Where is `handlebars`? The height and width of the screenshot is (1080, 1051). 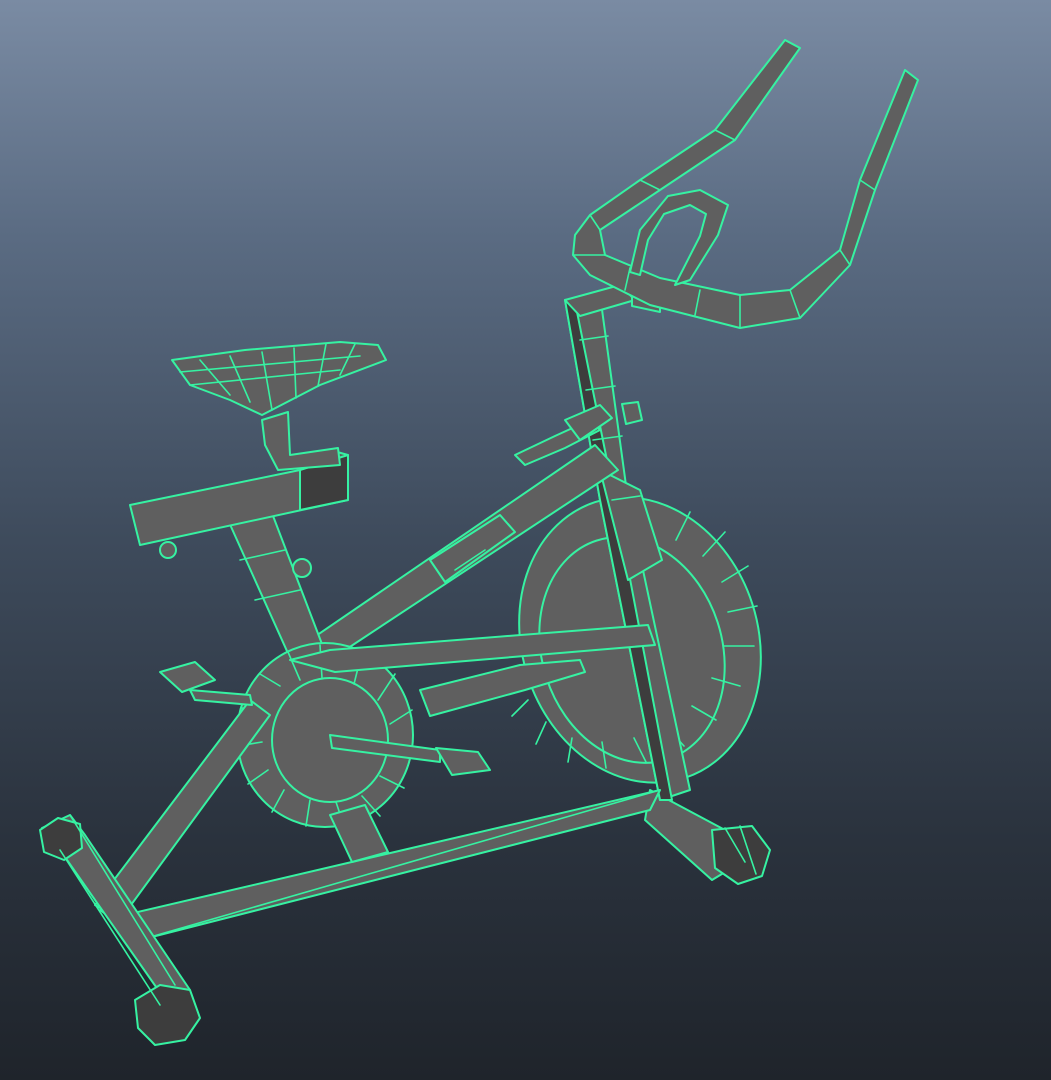
handlebars is located at coordinates (741, 184).